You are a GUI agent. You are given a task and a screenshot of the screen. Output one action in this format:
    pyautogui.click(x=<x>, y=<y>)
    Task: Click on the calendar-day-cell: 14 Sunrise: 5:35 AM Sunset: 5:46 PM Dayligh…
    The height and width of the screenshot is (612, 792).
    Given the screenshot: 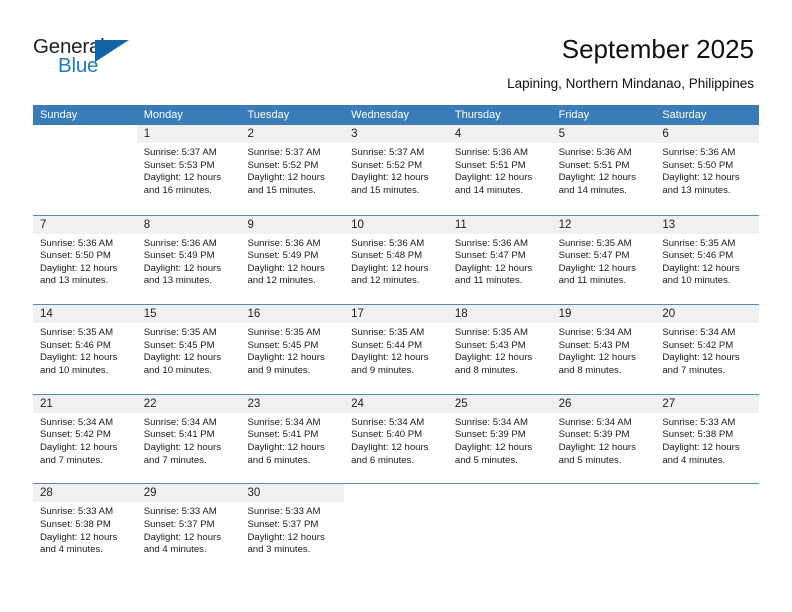 What is the action you would take?
    pyautogui.click(x=85, y=349)
    